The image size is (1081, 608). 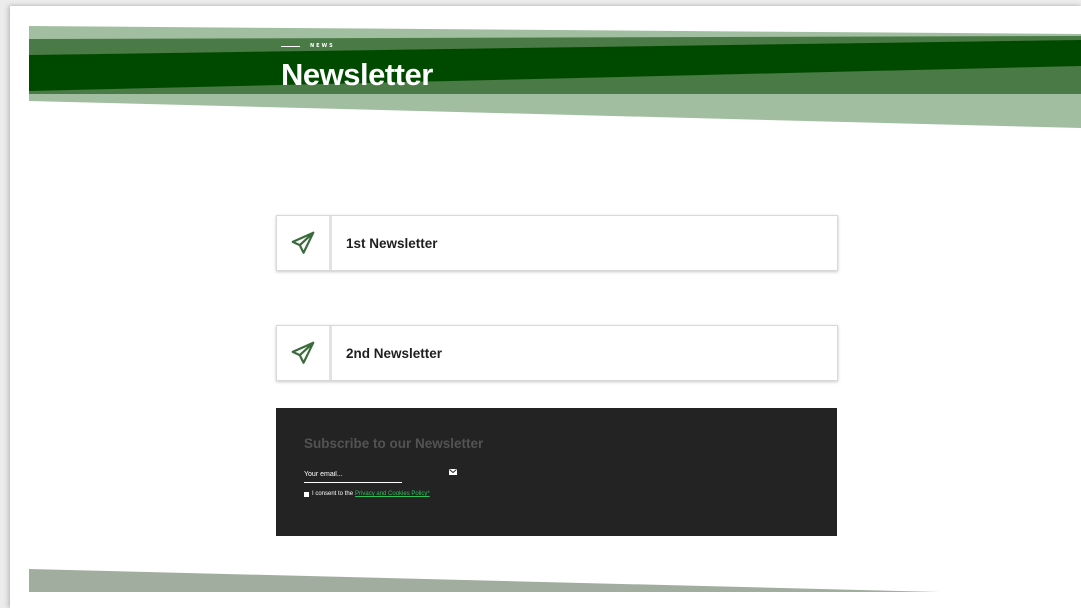 I want to click on footer-banner, so click(x=484, y=580).